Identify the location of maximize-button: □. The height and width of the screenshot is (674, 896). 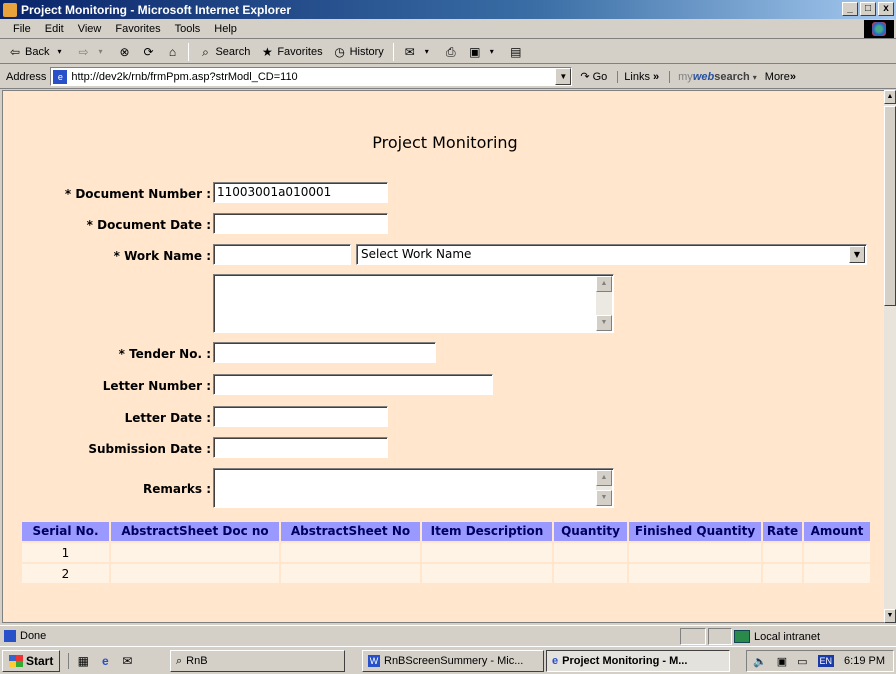
(868, 9).